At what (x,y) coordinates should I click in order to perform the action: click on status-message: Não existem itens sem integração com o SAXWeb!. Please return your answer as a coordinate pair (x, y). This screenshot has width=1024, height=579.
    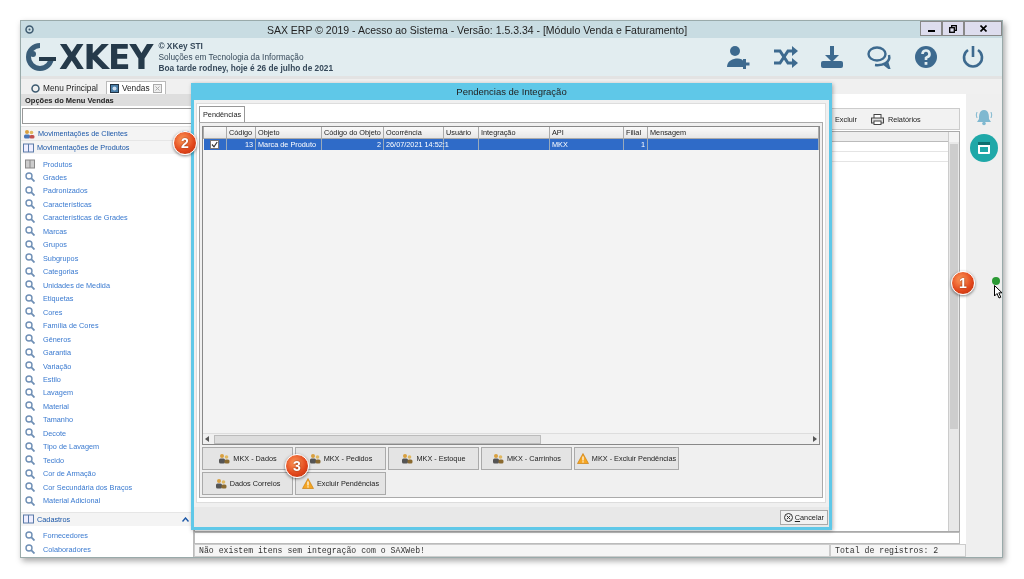
    Looking at the image, I should click on (512, 550).